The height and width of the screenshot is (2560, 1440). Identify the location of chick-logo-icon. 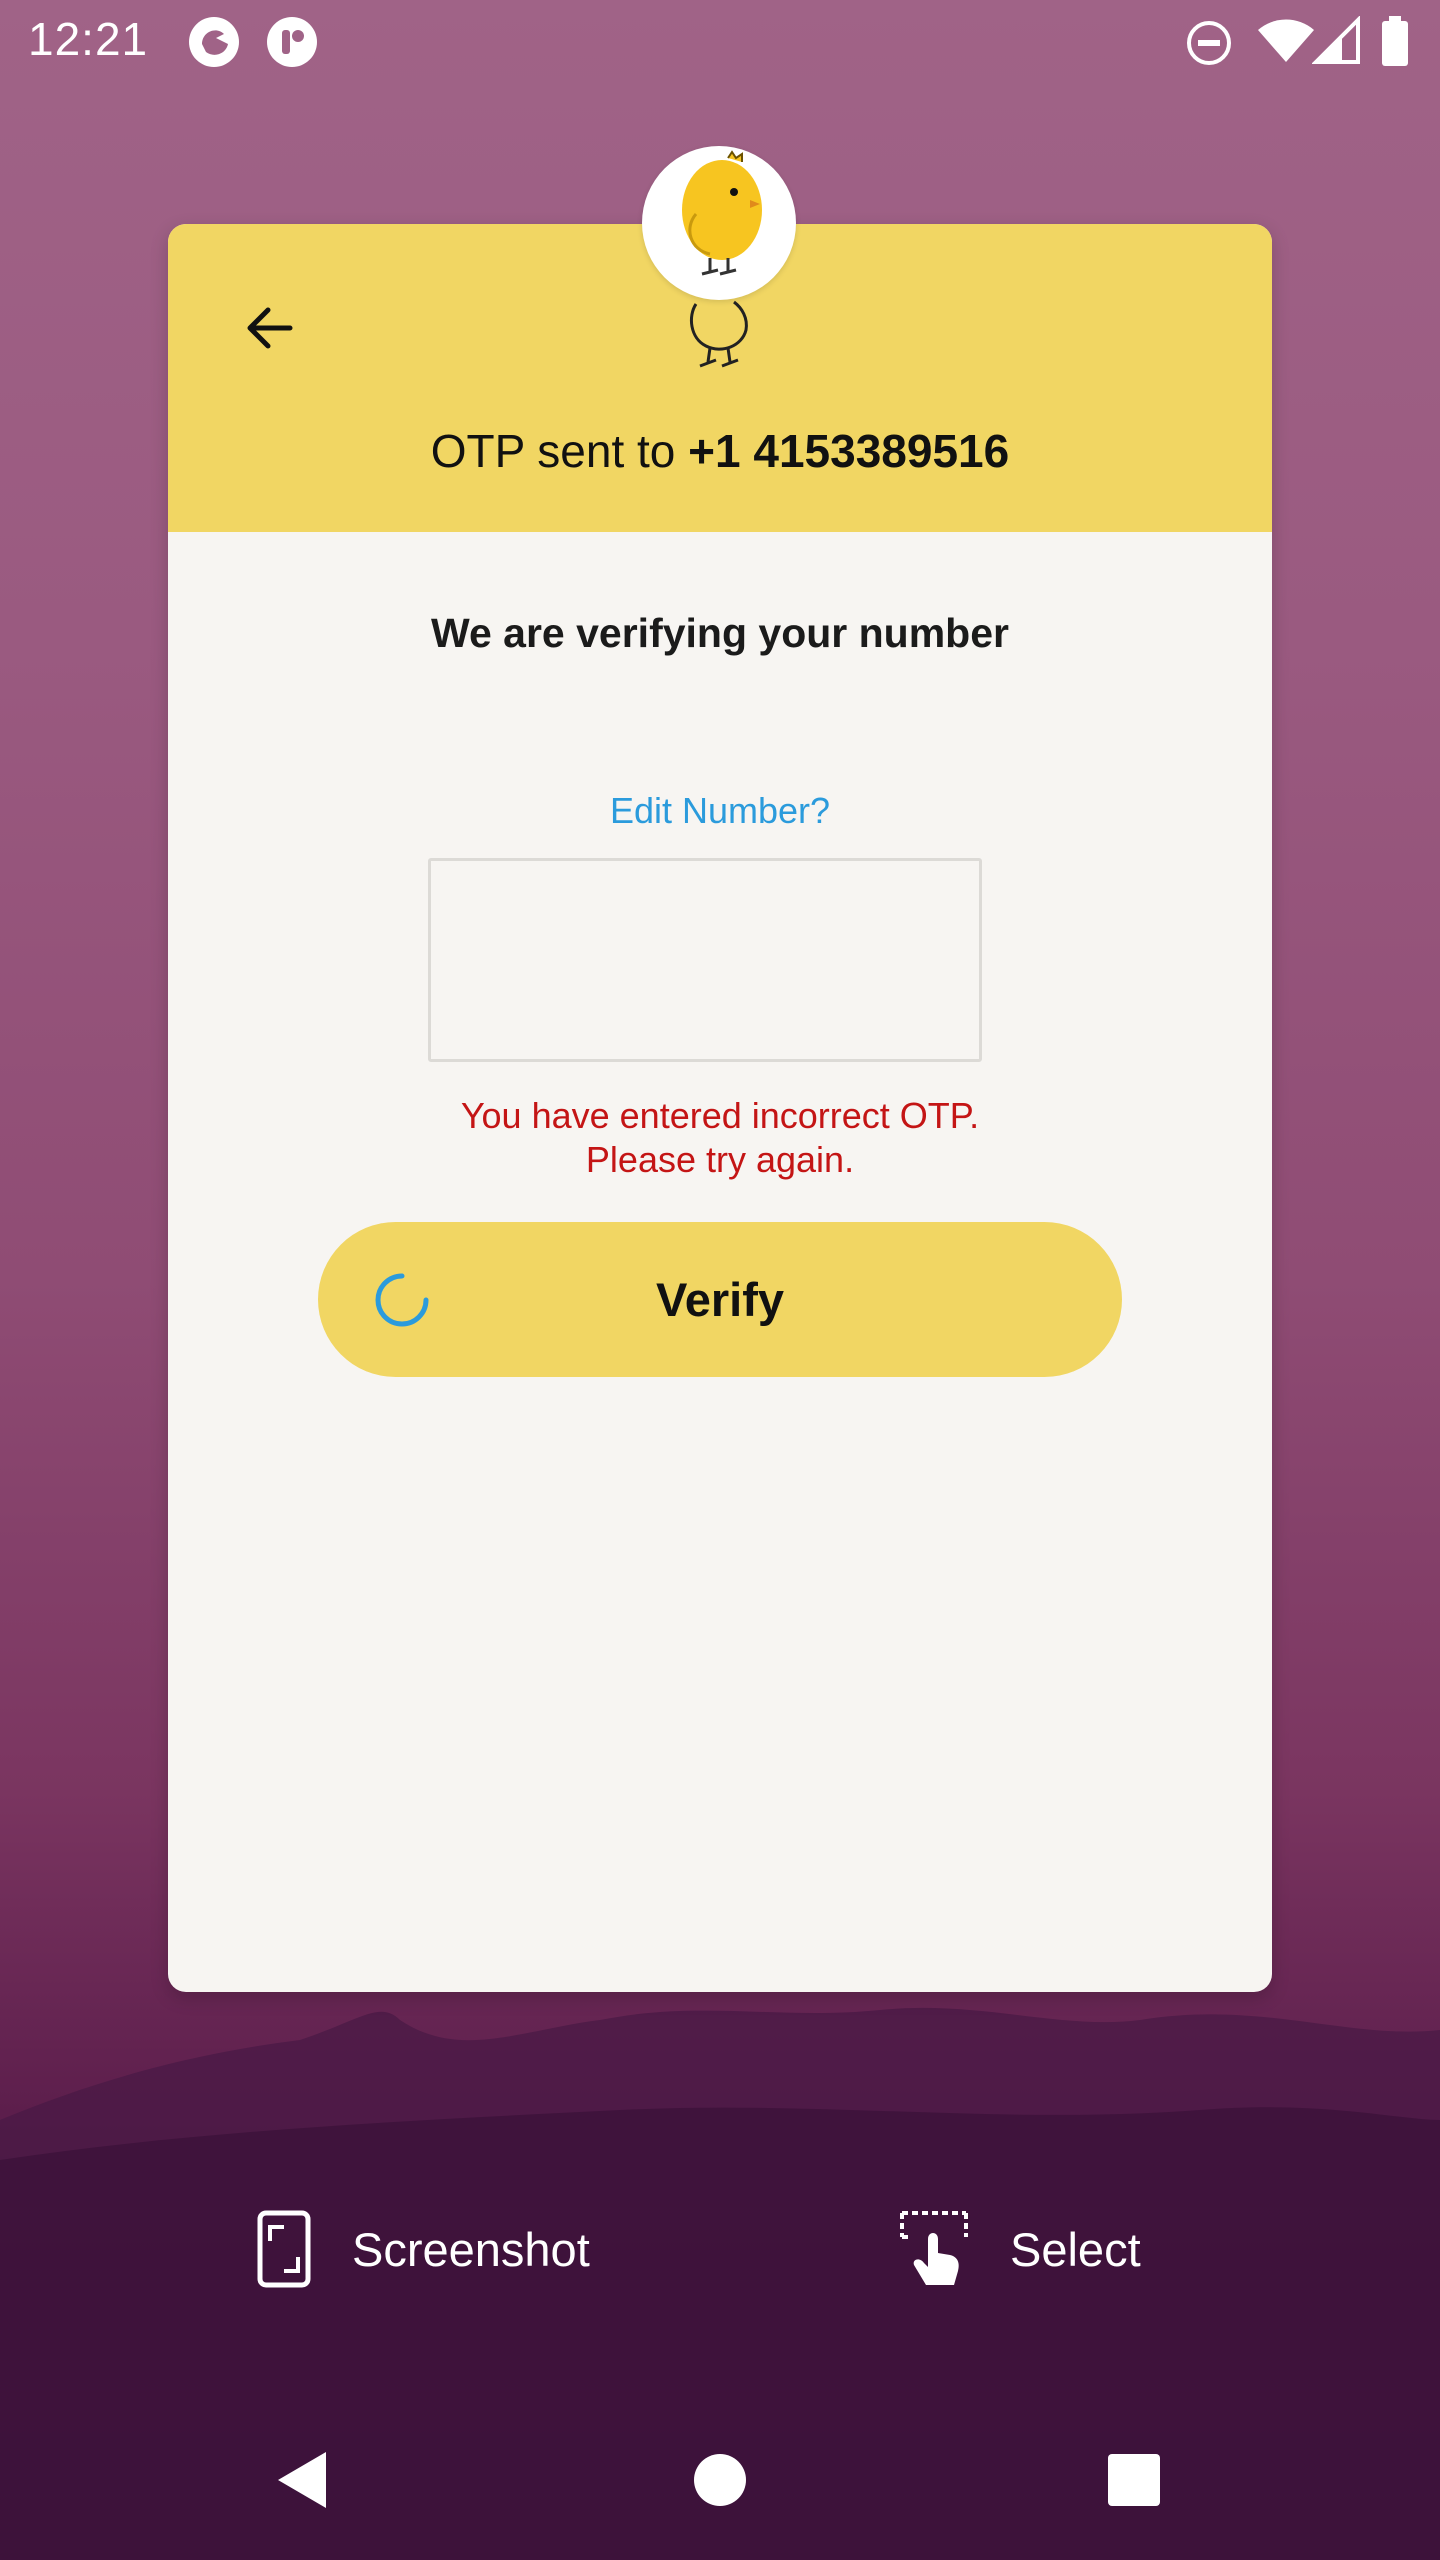
(722, 213).